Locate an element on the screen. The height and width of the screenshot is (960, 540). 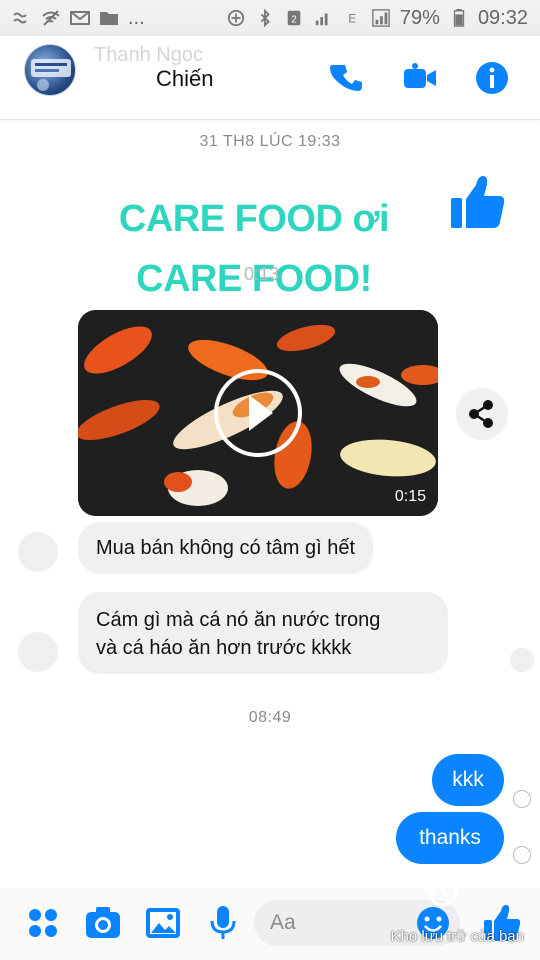
message-text-line1: Cám gì mà cá nó ăn nước trong is located at coordinates (238, 620).